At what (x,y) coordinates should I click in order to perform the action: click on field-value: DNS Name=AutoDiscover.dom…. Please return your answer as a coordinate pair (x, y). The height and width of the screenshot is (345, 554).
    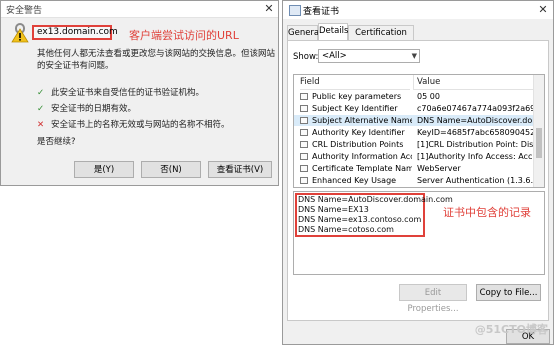
    Looking at the image, I should click on (475, 120).